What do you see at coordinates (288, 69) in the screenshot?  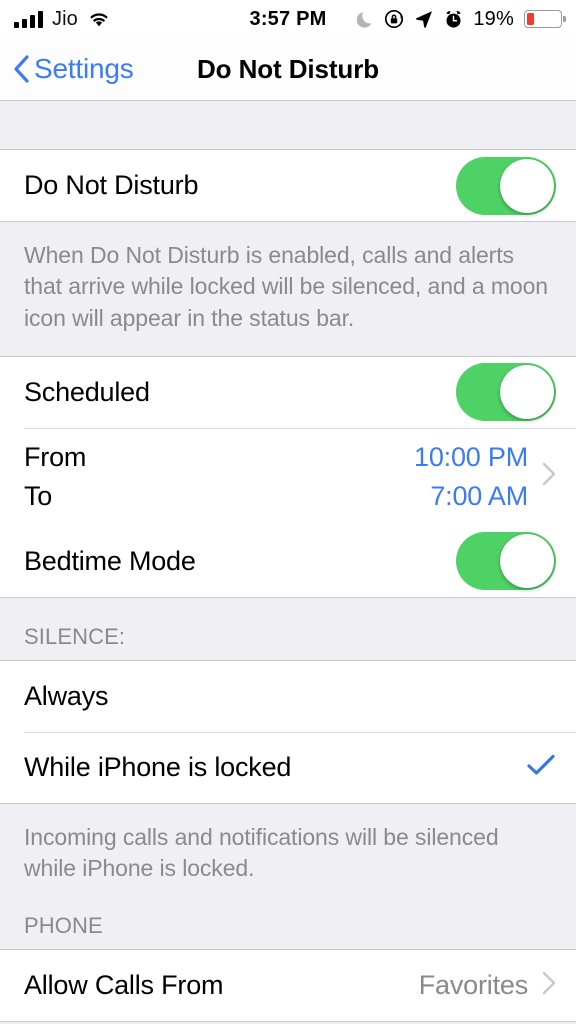 I see `navigation-bar: Settings Do Not Disturb` at bounding box center [288, 69].